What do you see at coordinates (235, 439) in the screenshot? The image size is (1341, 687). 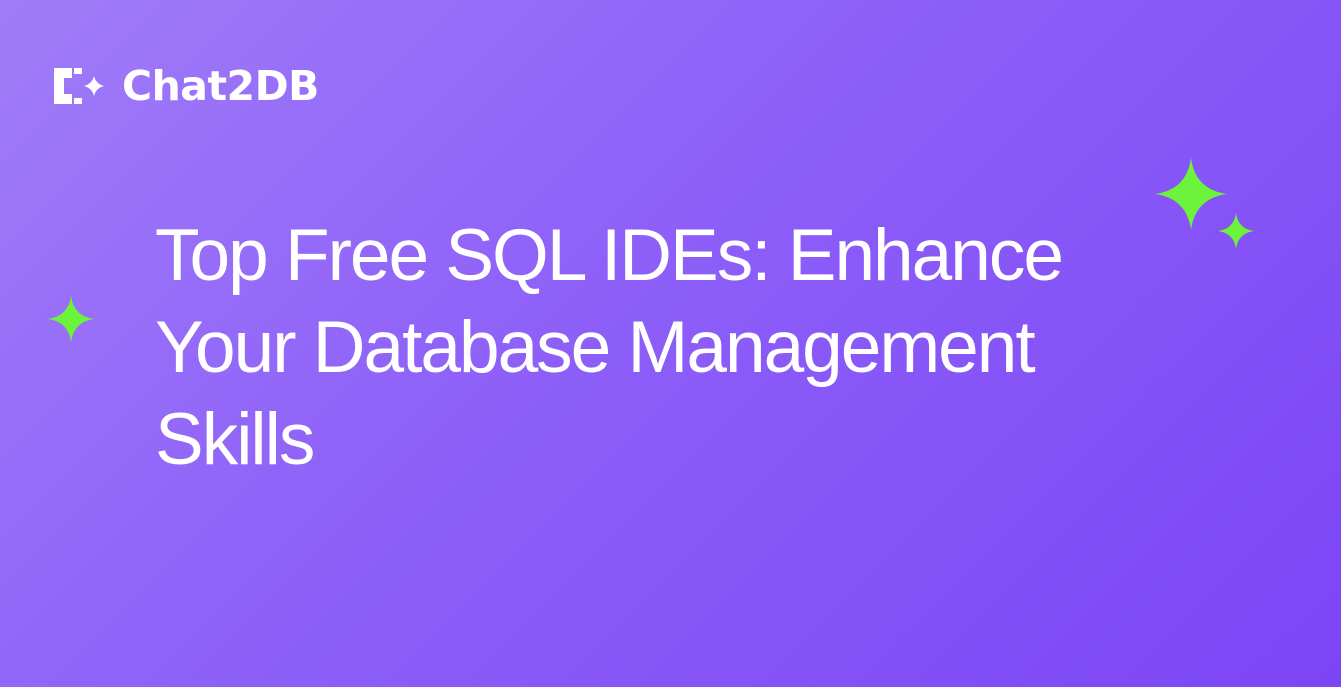 I see `title-line-3: Skills` at bounding box center [235, 439].